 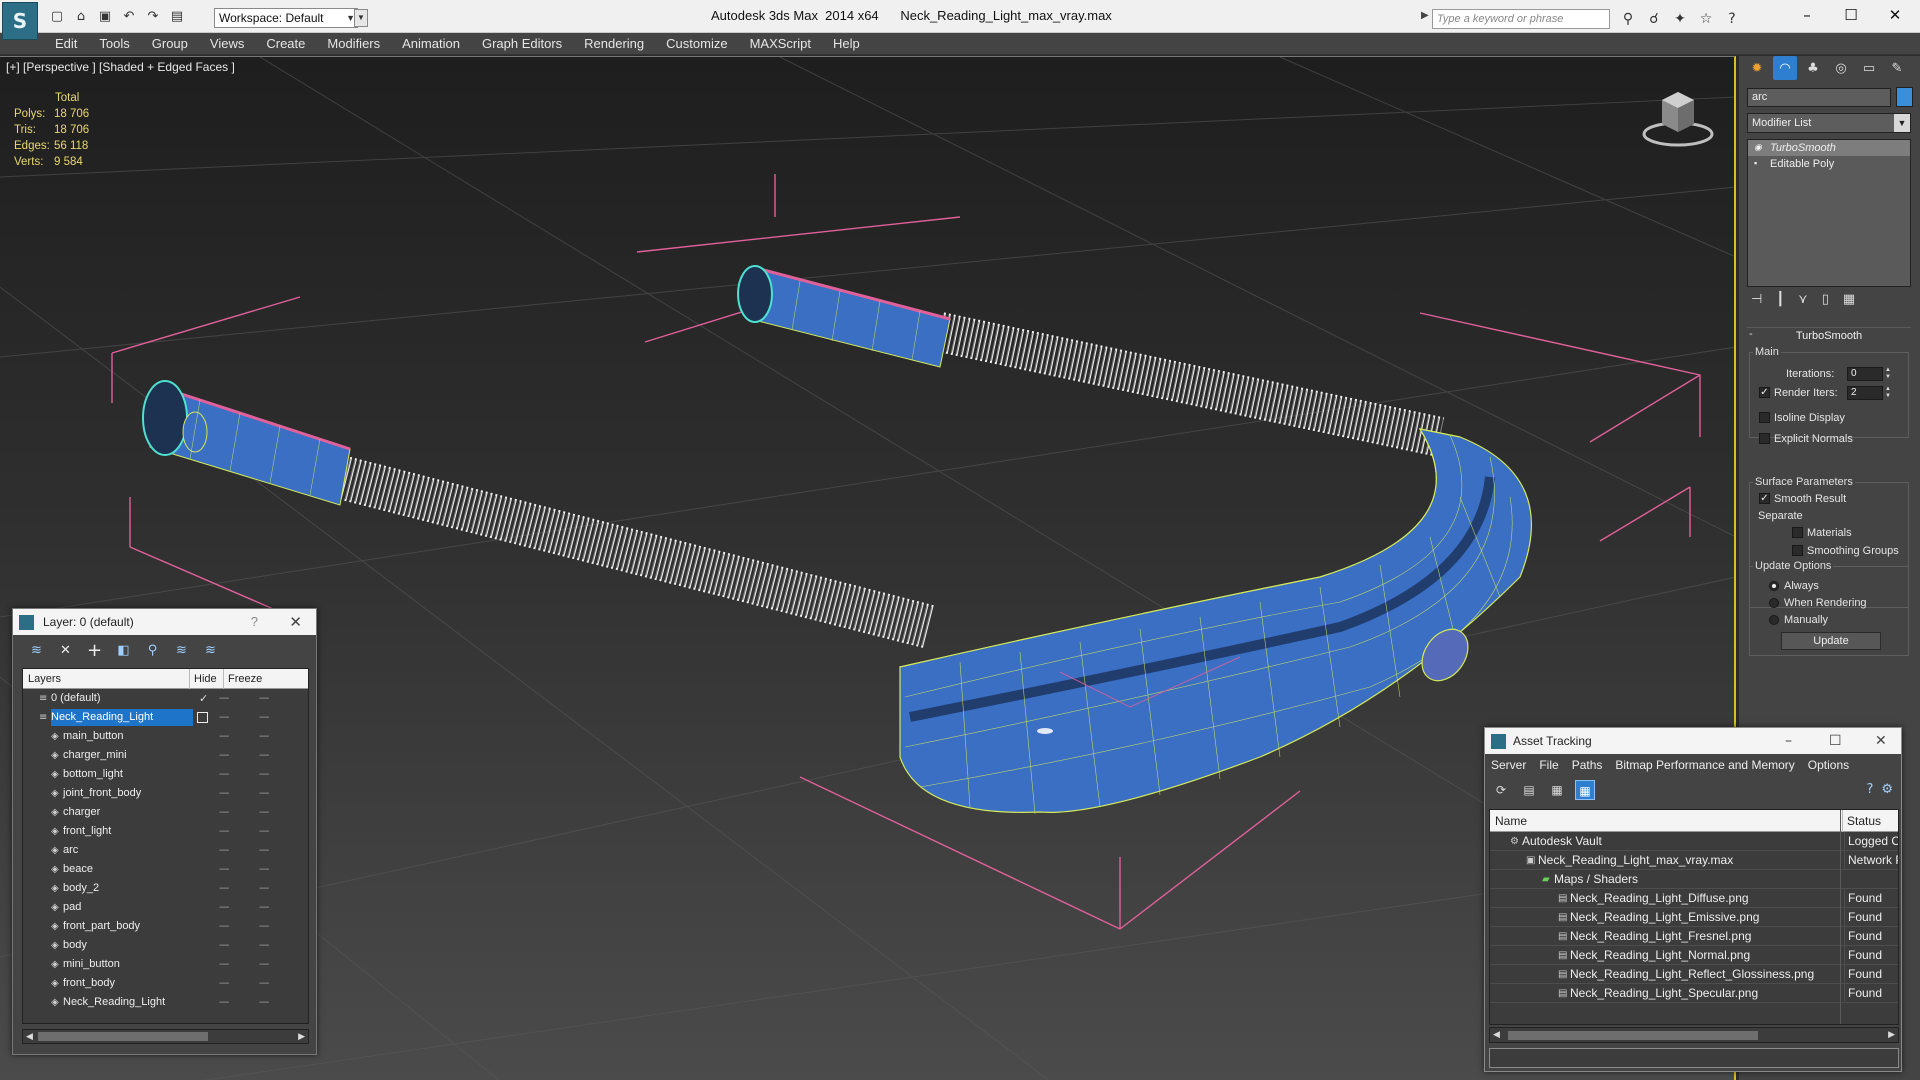 What do you see at coordinates (1828, 765) in the screenshot?
I see `asset-menu-options: Options` at bounding box center [1828, 765].